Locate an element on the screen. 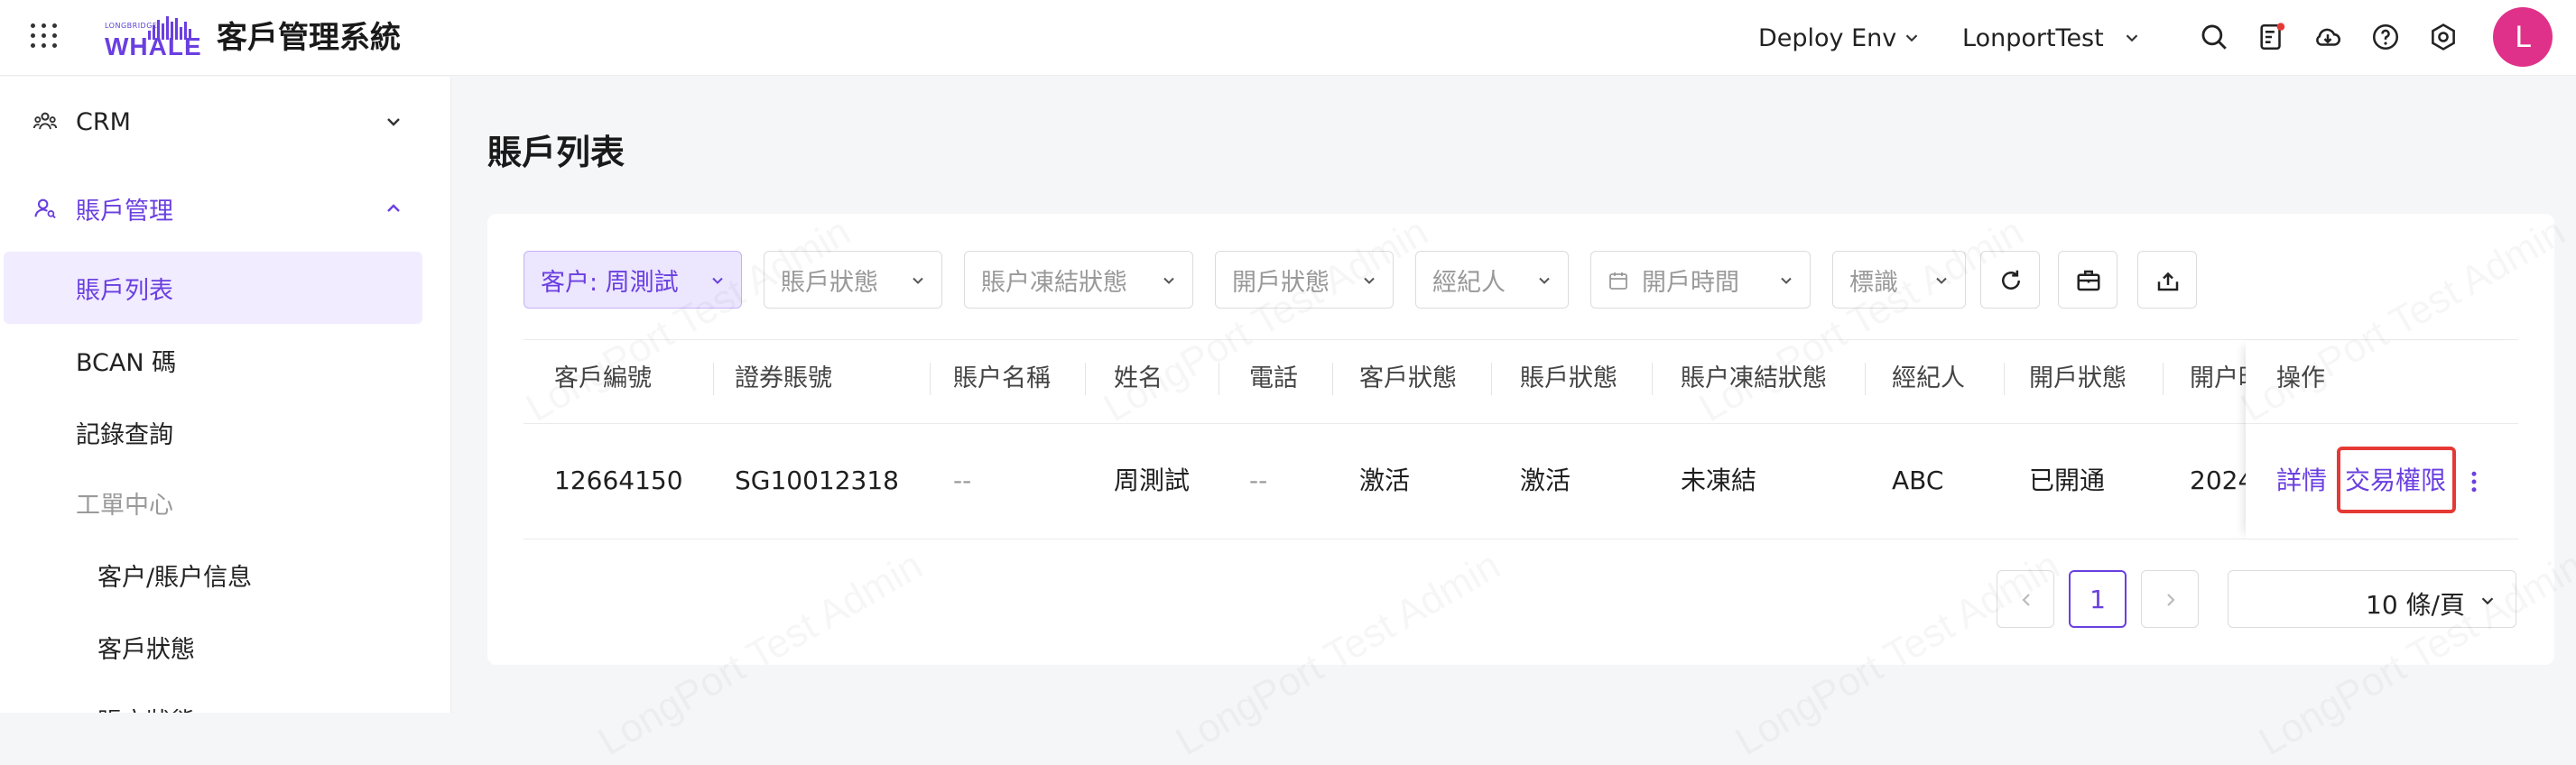 The height and width of the screenshot is (765, 2576). account-status-filter: 賬戶狀態 is located at coordinates (853, 280).